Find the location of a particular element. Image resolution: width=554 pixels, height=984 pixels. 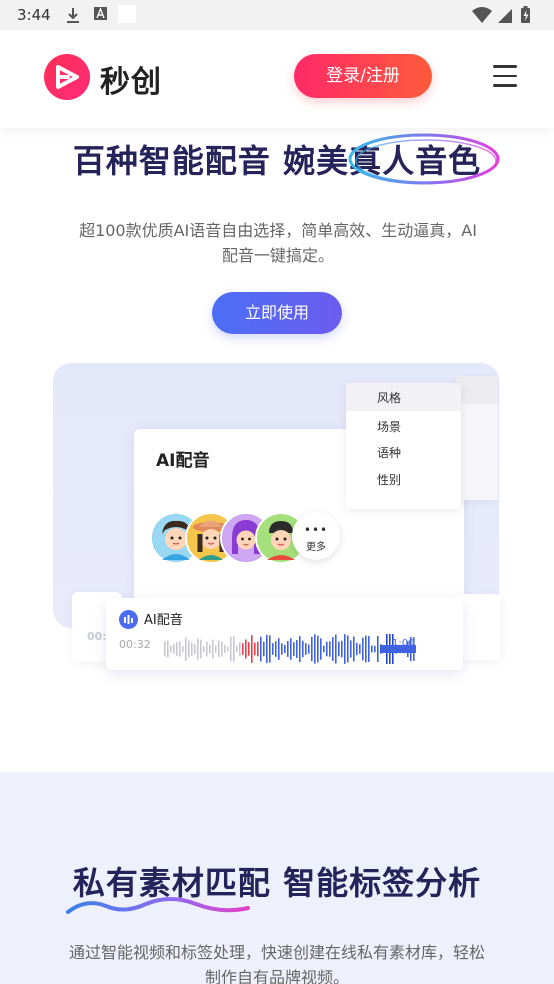

section2-description: 通过智能视频和标签处理，快速创建在线私有素材库，轻松制作自有品牌视频。 is located at coordinates (276, 963).